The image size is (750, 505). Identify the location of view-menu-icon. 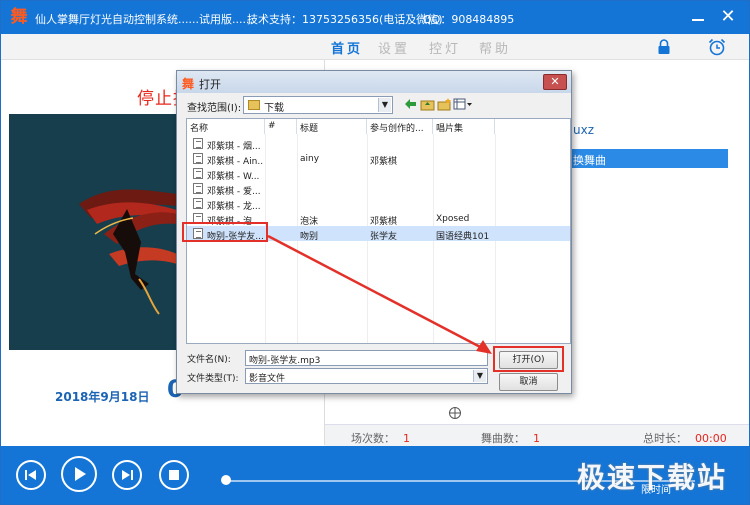
(463, 104).